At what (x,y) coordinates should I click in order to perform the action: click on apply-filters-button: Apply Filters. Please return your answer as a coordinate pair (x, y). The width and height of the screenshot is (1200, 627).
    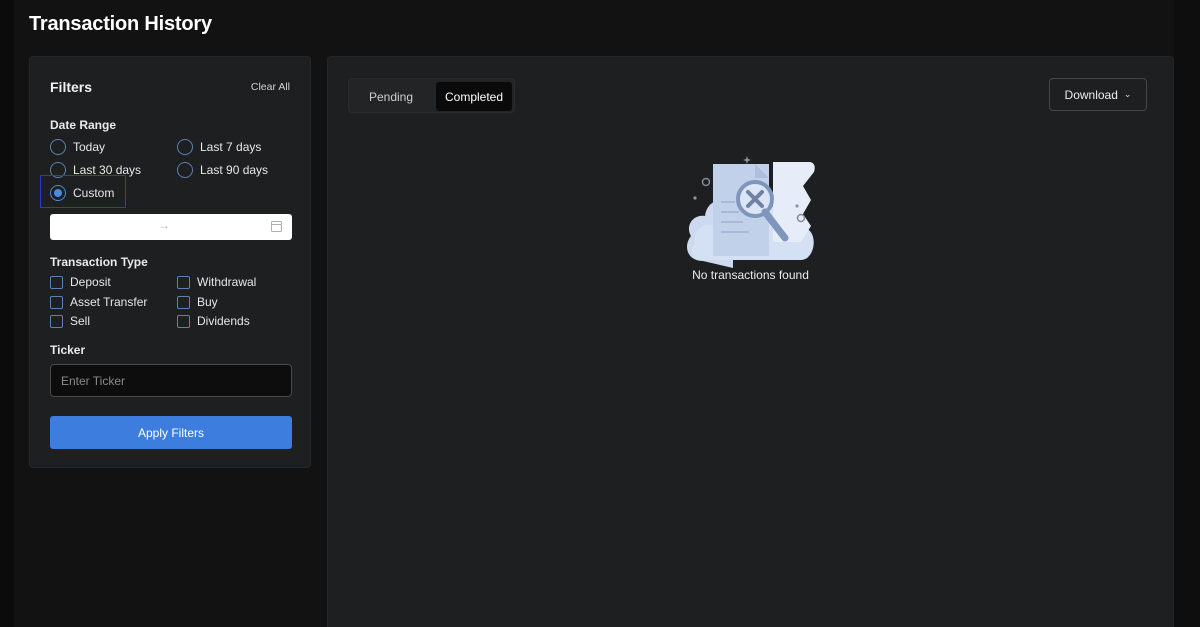
    Looking at the image, I should click on (171, 432).